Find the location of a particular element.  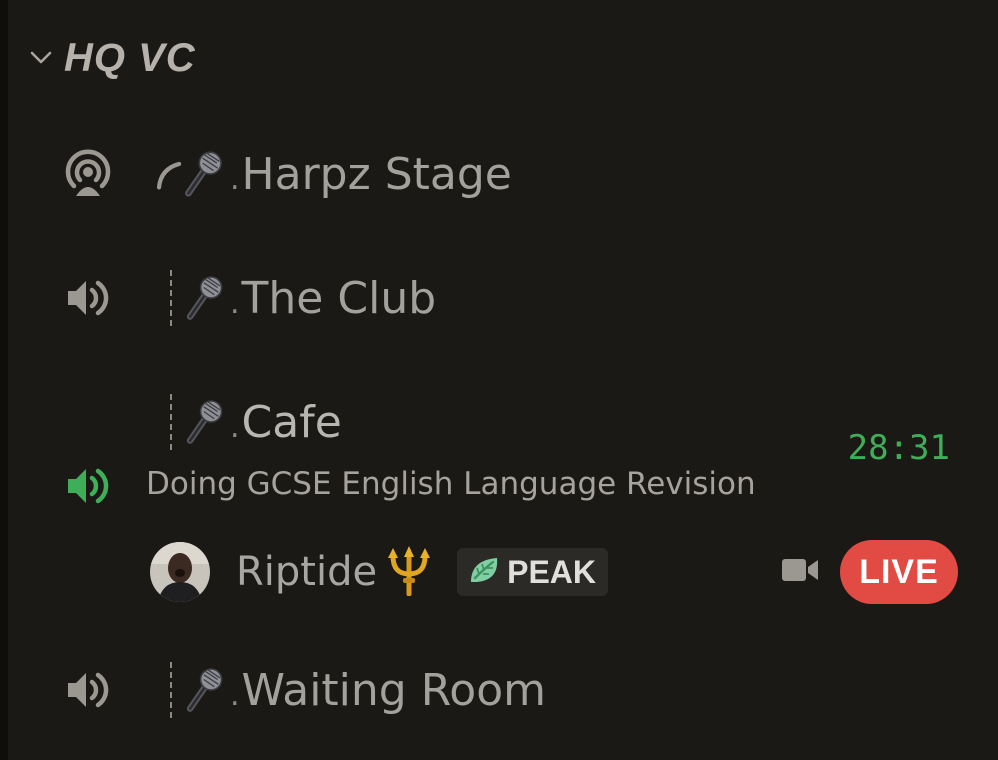

call-timer: 28:31 is located at coordinates (898, 448).